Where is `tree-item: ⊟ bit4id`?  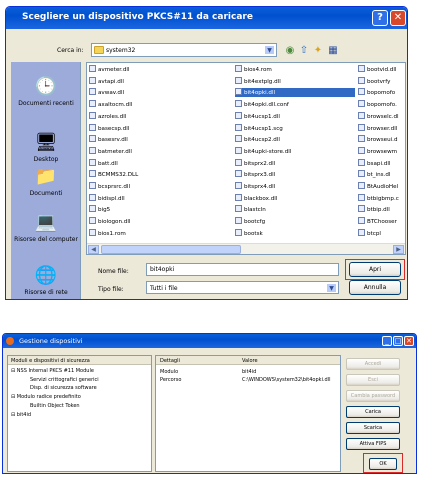 tree-item: ⊟ bit4id is located at coordinates (21, 415).